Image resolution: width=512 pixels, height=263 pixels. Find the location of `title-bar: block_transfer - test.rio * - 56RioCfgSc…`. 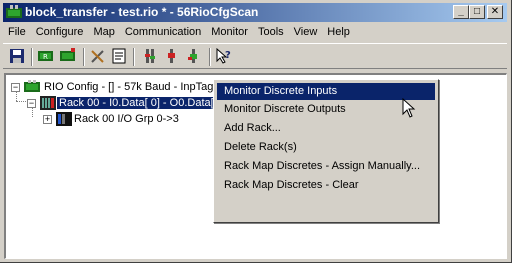

title-bar: block_transfer - test.rio * - 56RioCfgSc… is located at coordinates (255, 12).